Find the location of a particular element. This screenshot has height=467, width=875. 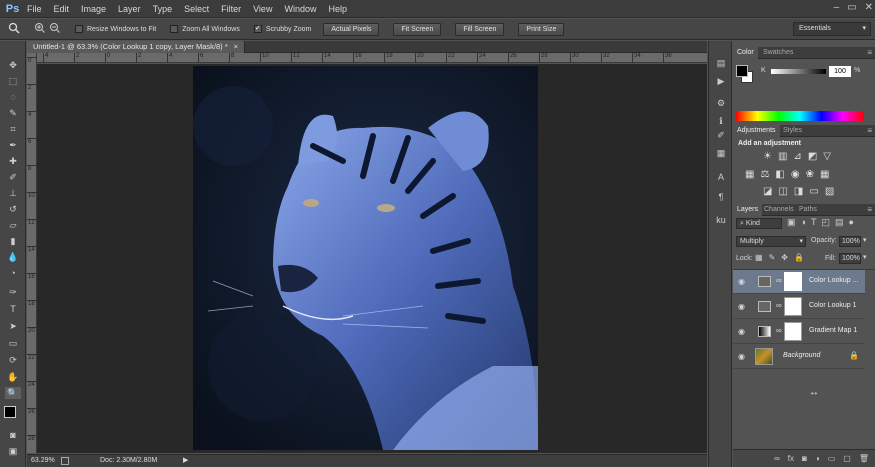

foreground-color-swatch is located at coordinates (10, 412).